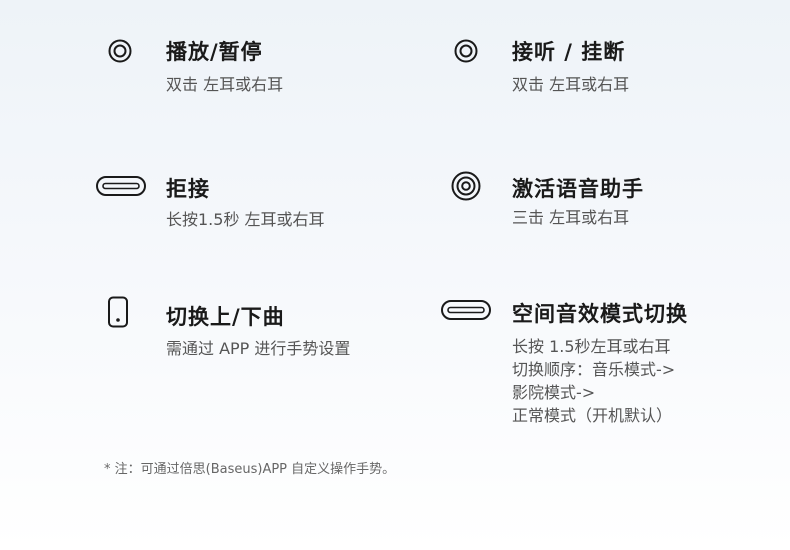 The image size is (790, 550). What do you see at coordinates (118, 312) in the screenshot?
I see `phone-icon` at bounding box center [118, 312].